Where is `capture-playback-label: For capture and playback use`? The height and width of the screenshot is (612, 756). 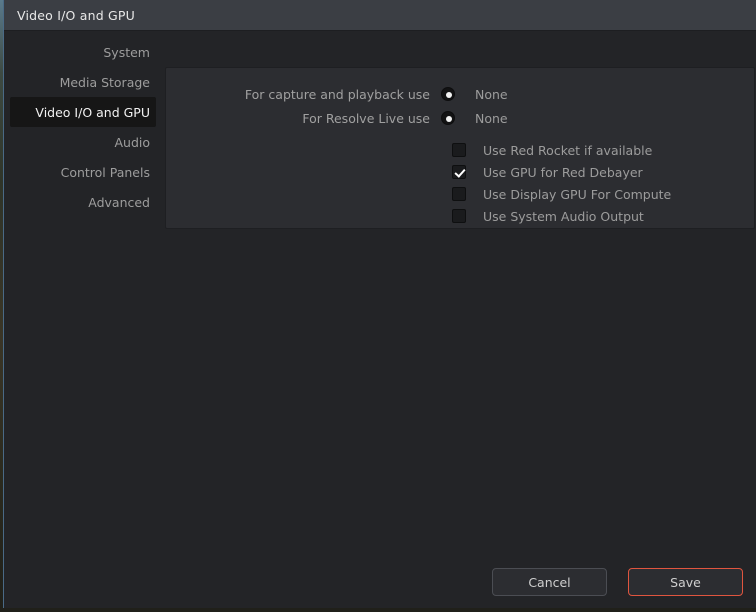
capture-playback-label: For capture and playback use is located at coordinates (337, 94).